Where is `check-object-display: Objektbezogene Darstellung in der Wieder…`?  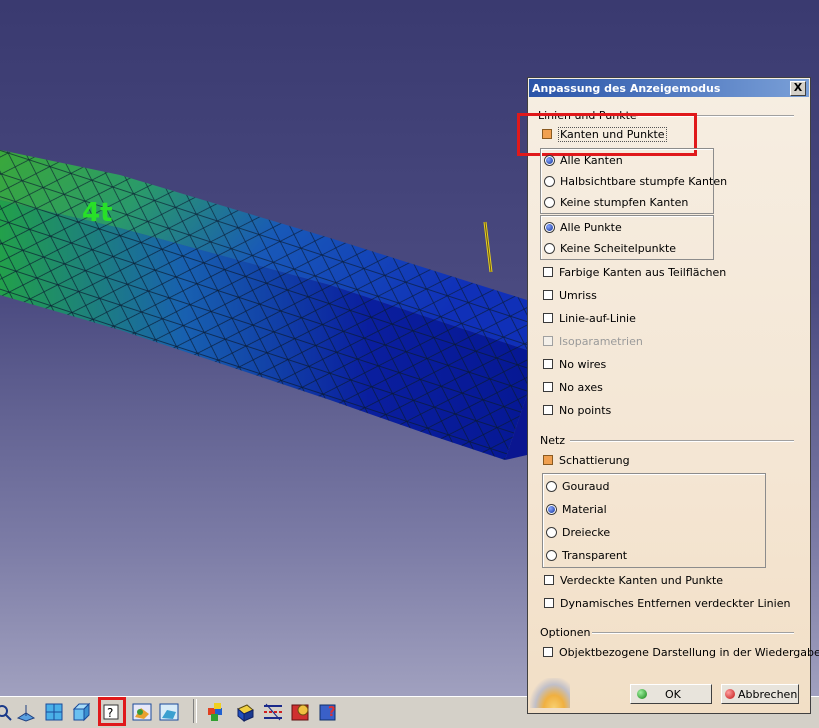 check-object-display: Objektbezogene Darstellung in der Wieder… is located at coordinates (681, 652).